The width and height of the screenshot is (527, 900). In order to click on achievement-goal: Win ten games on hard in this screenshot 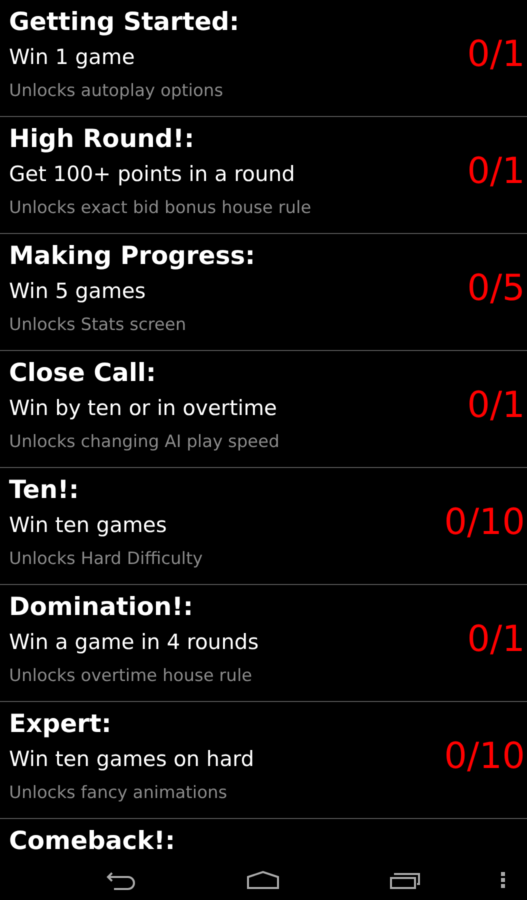, I will do `click(132, 759)`.